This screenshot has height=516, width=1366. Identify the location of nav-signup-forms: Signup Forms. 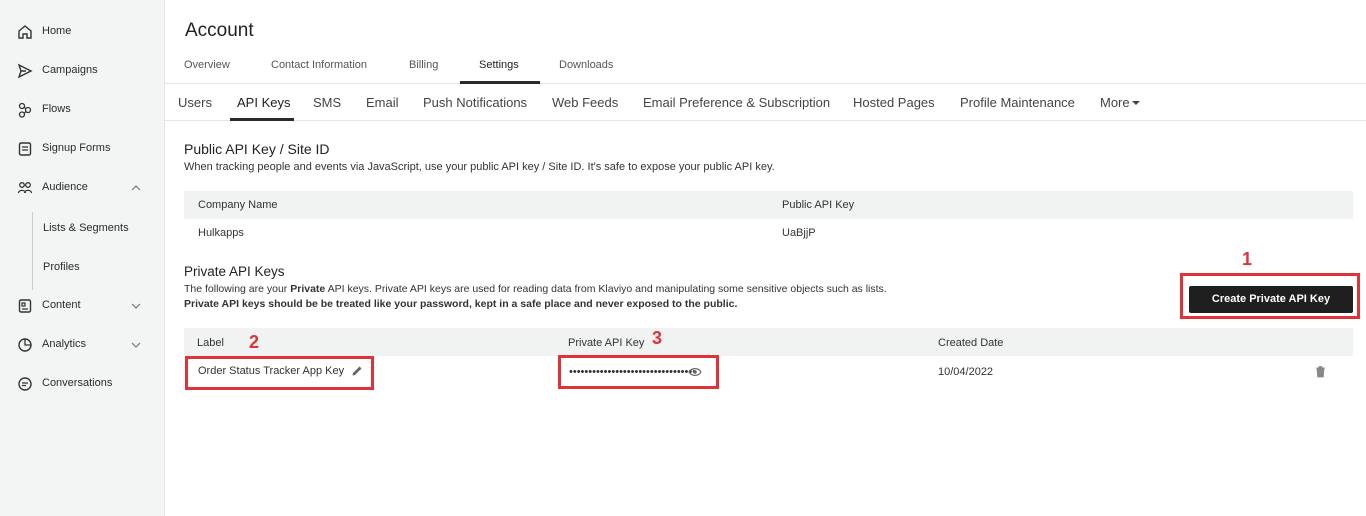
(82, 149).